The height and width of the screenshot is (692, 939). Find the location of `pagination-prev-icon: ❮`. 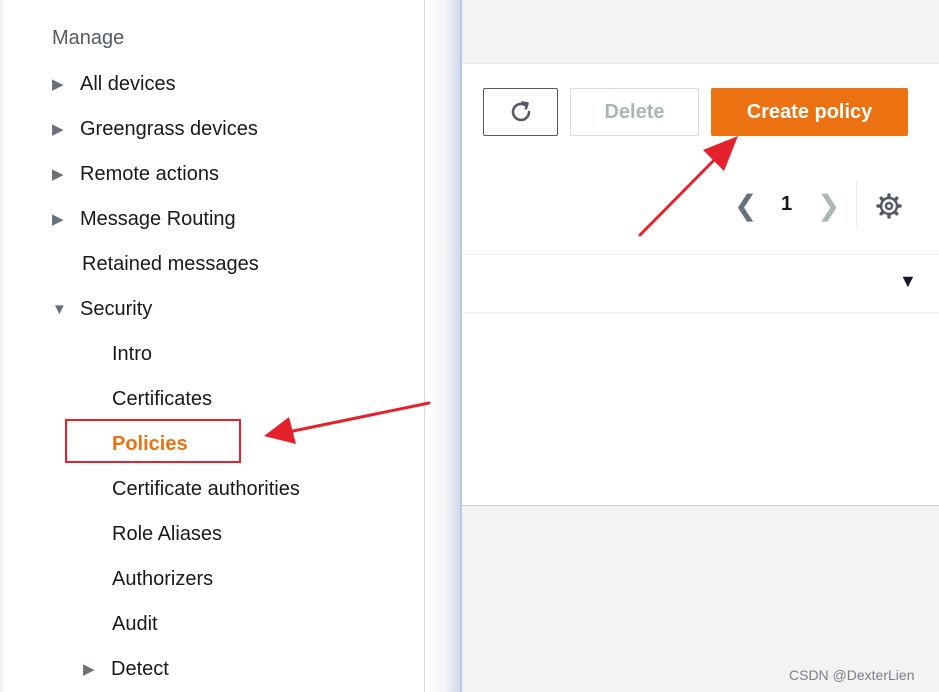

pagination-prev-icon: ❮ is located at coordinates (745, 206).